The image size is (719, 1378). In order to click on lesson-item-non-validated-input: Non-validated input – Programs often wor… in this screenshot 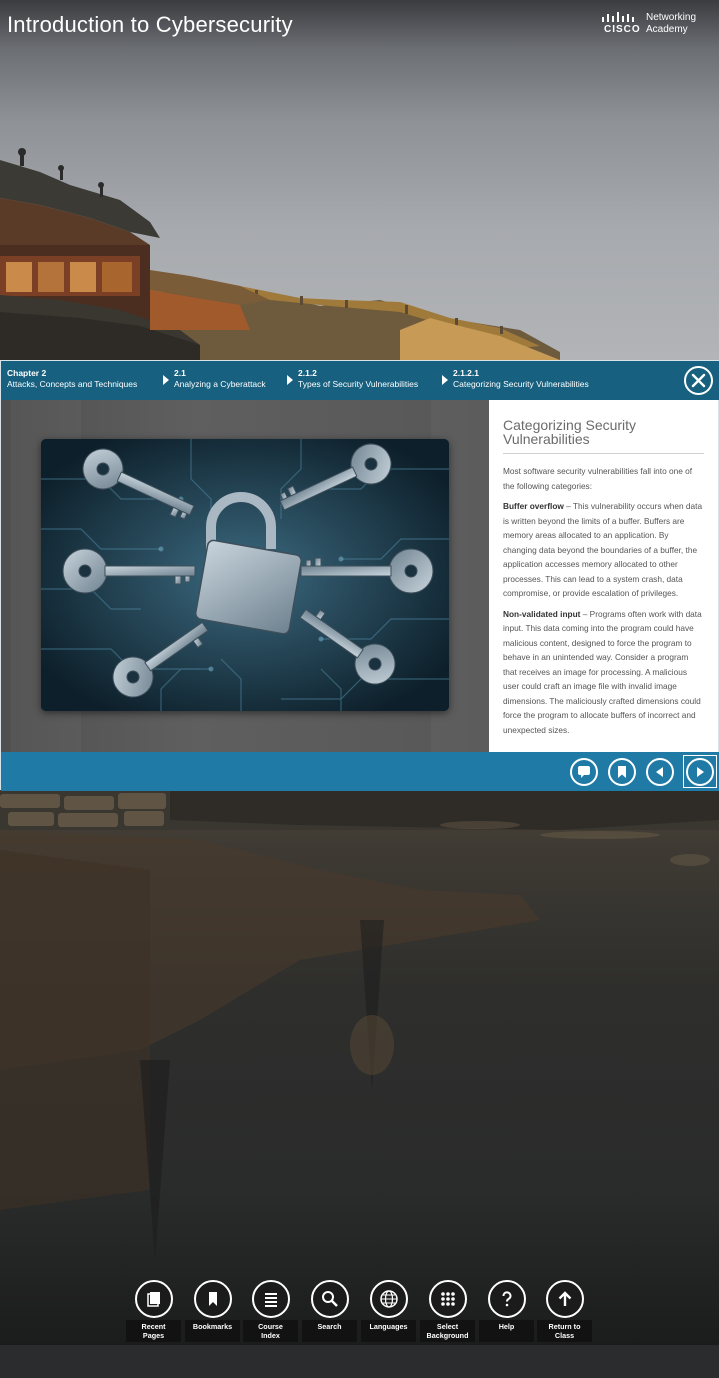, I will do `click(603, 672)`.